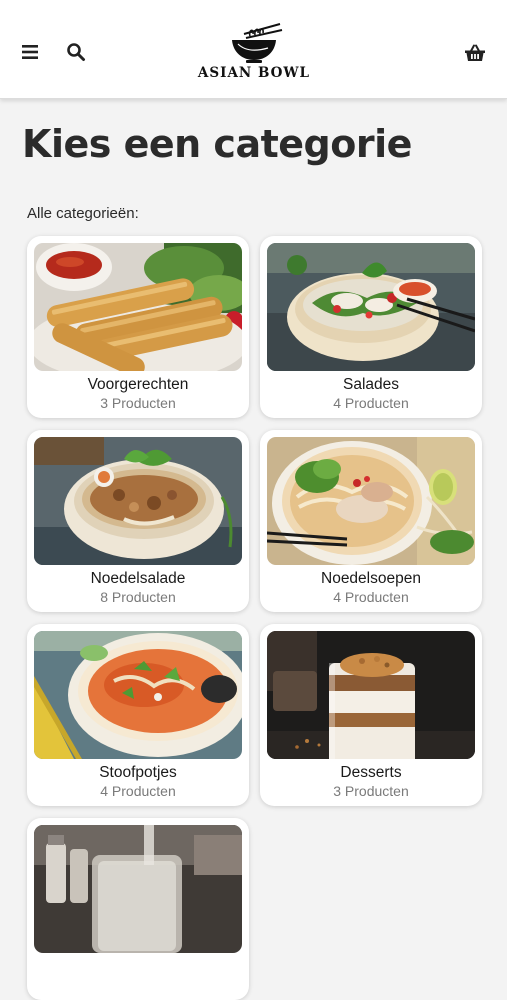  I want to click on search-icon, so click(76, 52).